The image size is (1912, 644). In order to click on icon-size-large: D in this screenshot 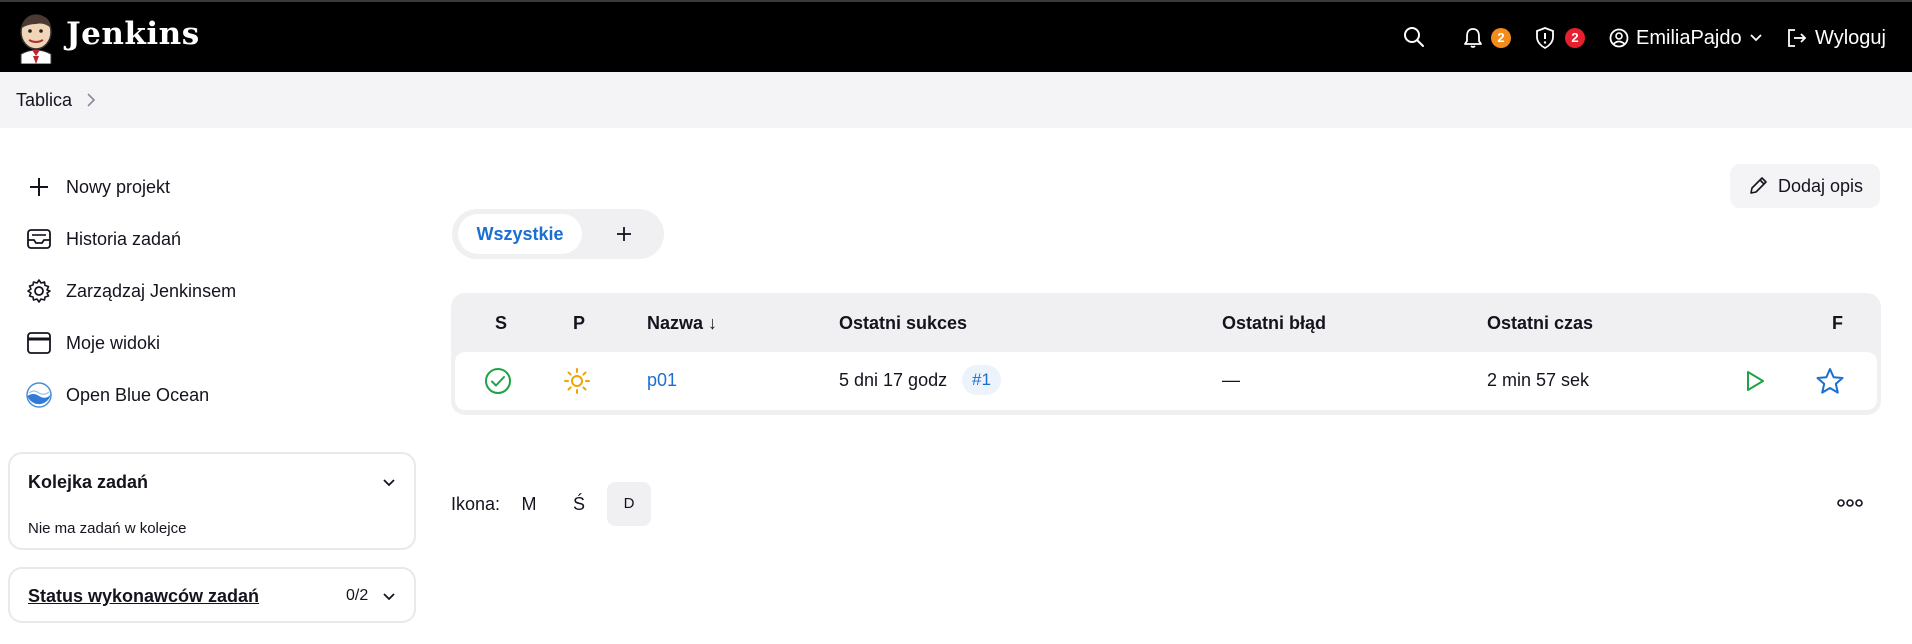, I will do `click(629, 504)`.